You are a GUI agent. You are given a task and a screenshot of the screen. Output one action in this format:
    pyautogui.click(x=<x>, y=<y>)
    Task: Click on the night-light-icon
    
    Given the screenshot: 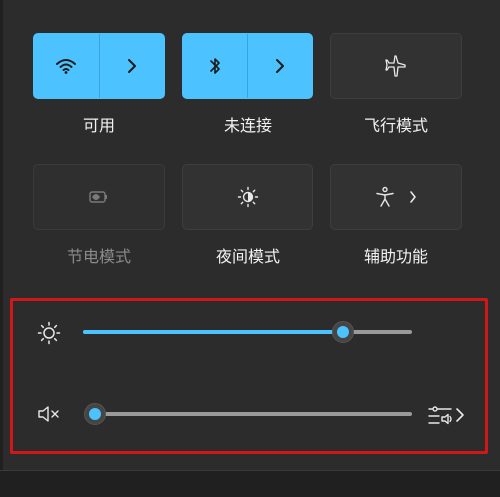 What is the action you would take?
    pyautogui.click(x=248, y=197)
    